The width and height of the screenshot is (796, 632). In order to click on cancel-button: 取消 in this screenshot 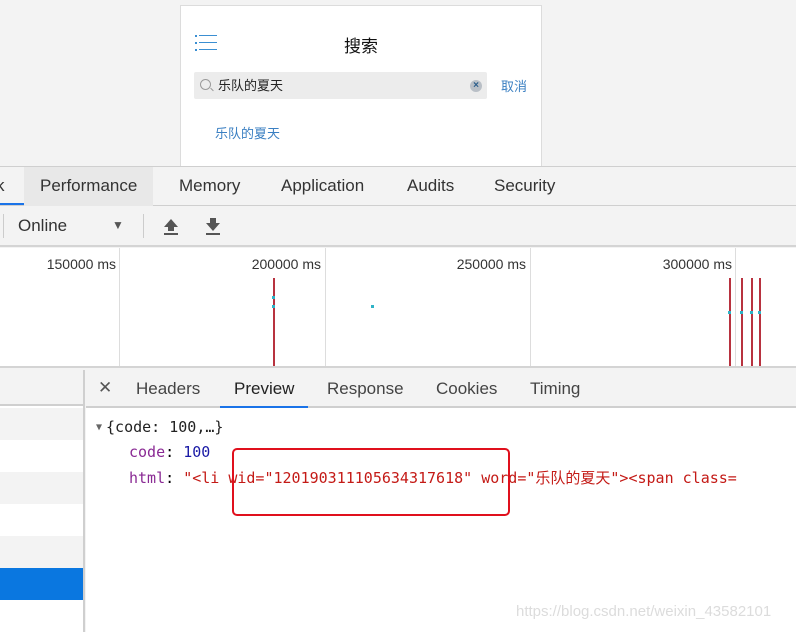, I will do `click(514, 85)`.